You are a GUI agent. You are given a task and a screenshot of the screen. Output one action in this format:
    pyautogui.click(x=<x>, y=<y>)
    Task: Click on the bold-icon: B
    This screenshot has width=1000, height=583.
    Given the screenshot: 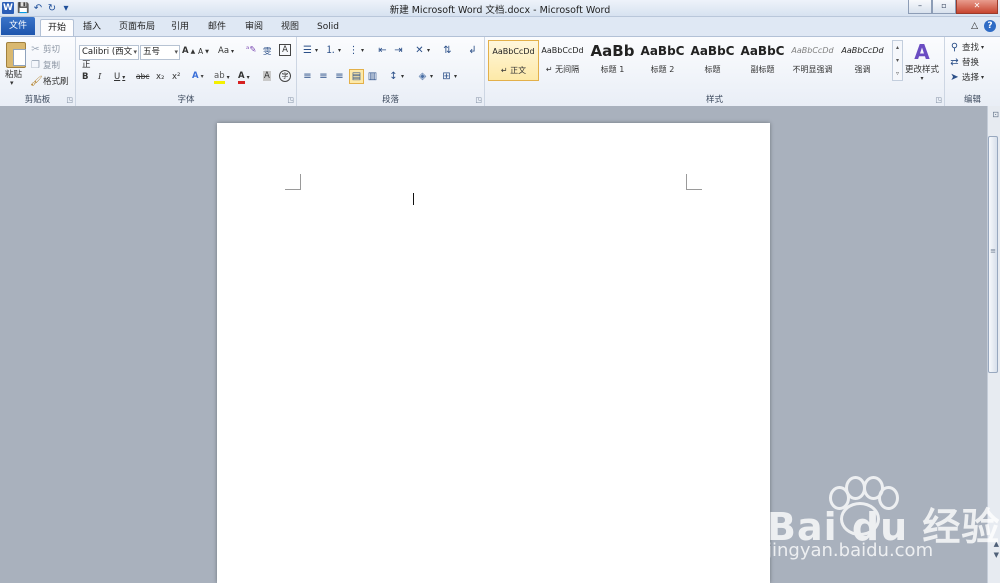 What is the action you would take?
    pyautogui.click(x=85, y=77)
    